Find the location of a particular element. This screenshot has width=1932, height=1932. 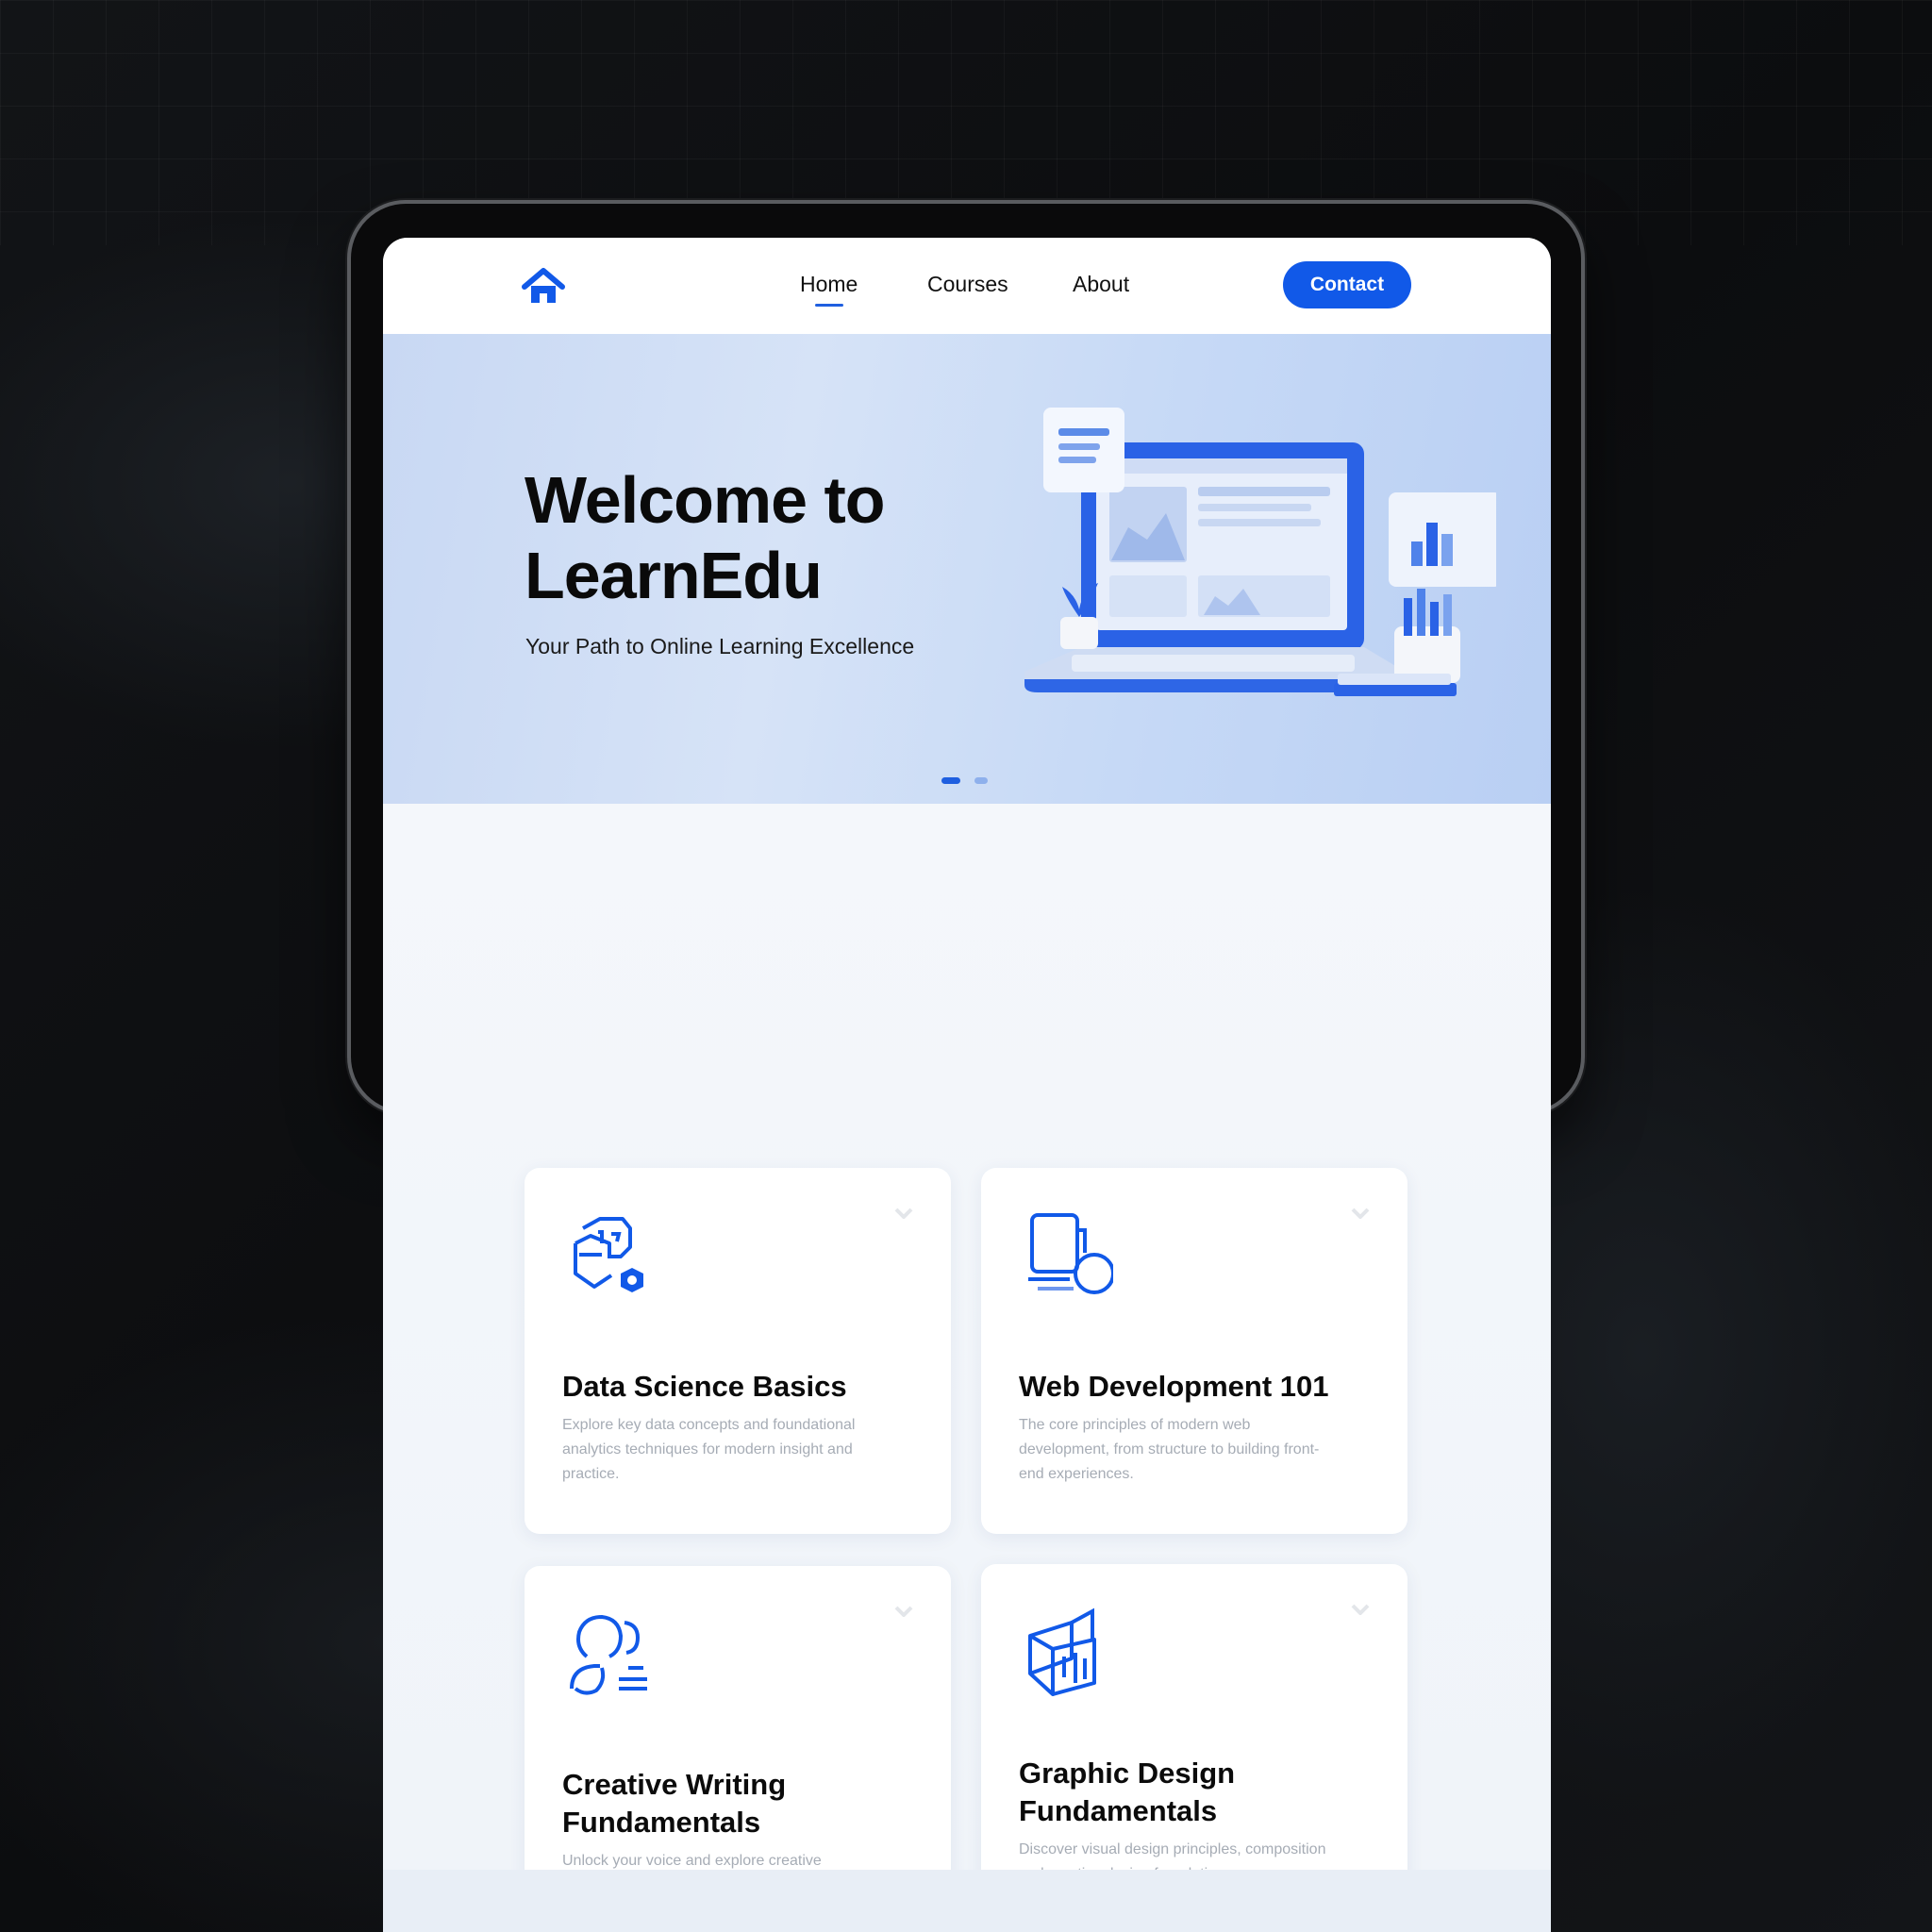

active-nav-indicator is located at coordinates (829, 306).